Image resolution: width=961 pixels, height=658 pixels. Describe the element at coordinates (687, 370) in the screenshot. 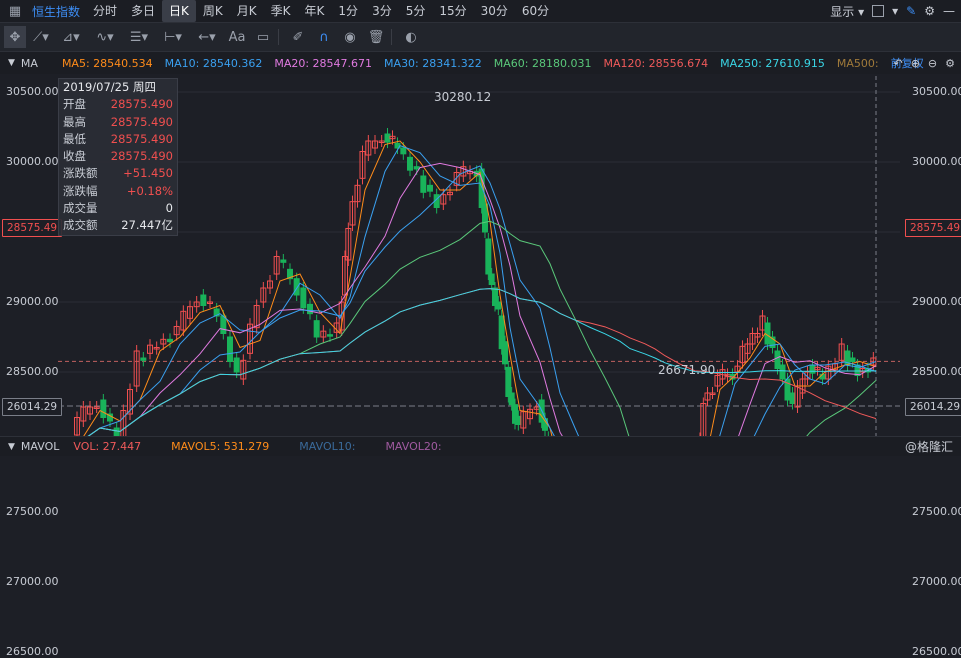

I see `low-annotation: 26671.90` at that location.